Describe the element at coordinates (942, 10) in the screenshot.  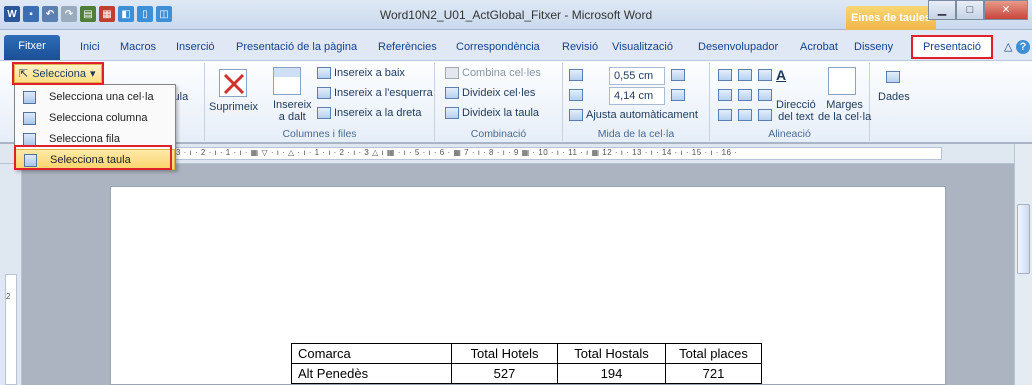
I see `minimize-button: ▁` at that location.